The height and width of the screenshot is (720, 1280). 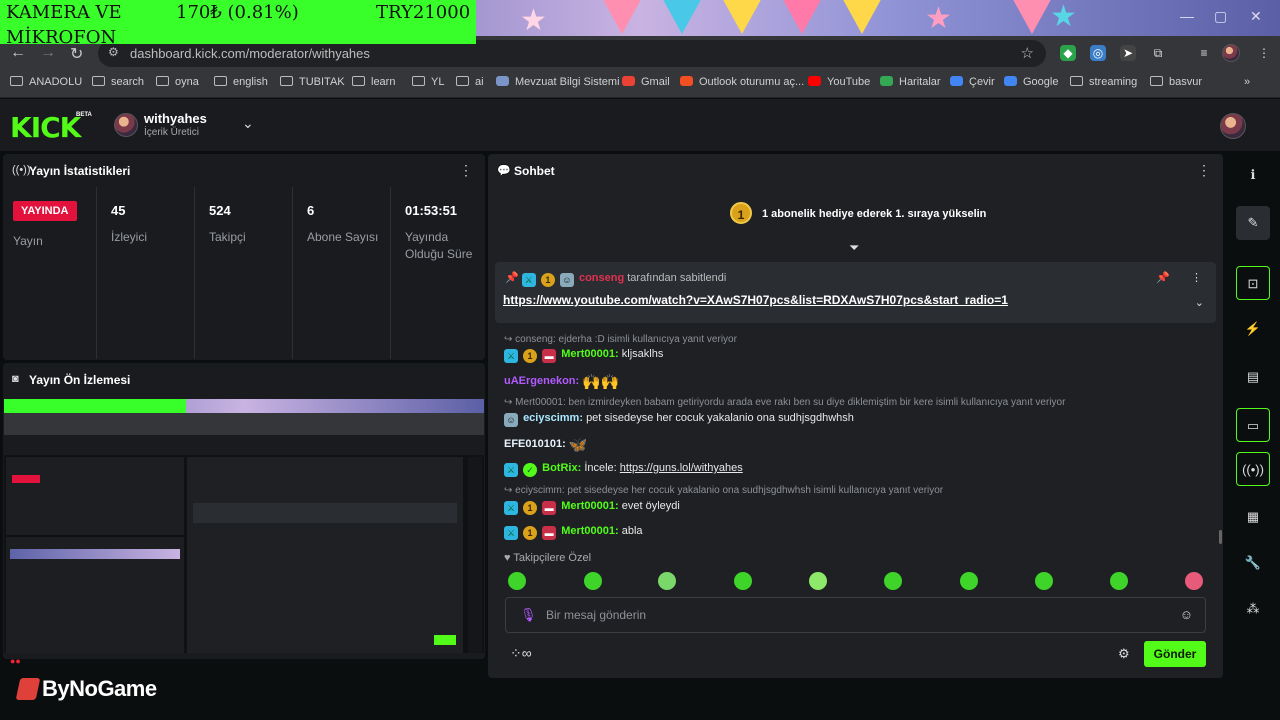 I want to click on document-icon: ▤, so click(x=1253, y=377).